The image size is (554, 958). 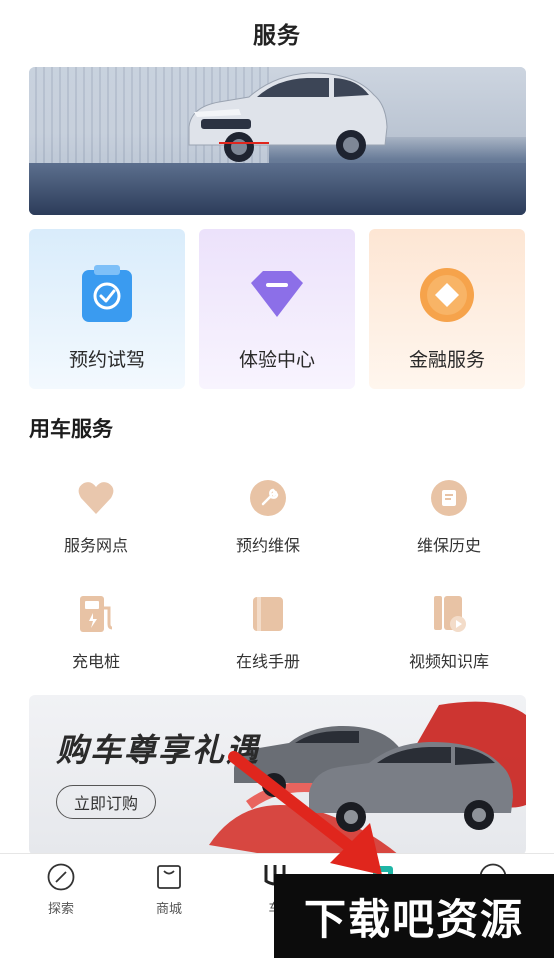 What do you see at coordinates (169, 877) in the screenshot?
I see `shopping-bag-icon` at bounding box center [169, 877].